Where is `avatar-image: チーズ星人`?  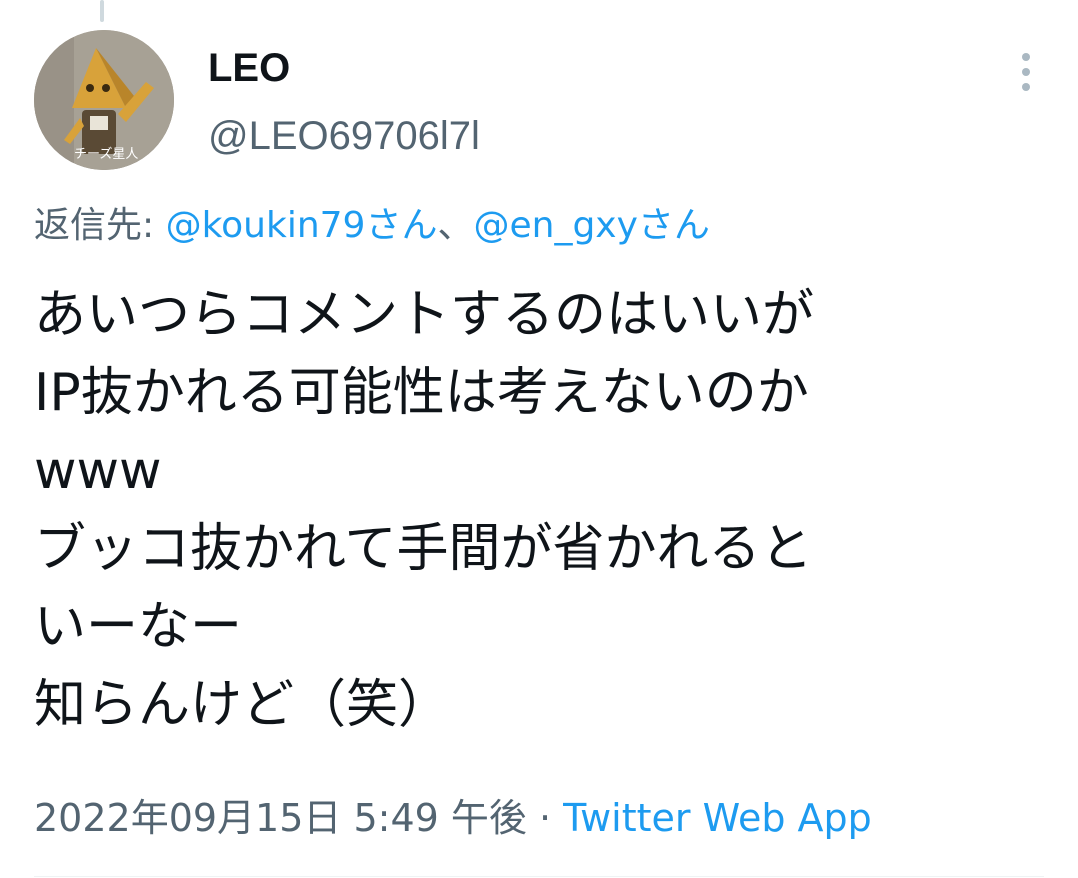
avatar-image: チーズ星人 is located at coordinates (104, 100).